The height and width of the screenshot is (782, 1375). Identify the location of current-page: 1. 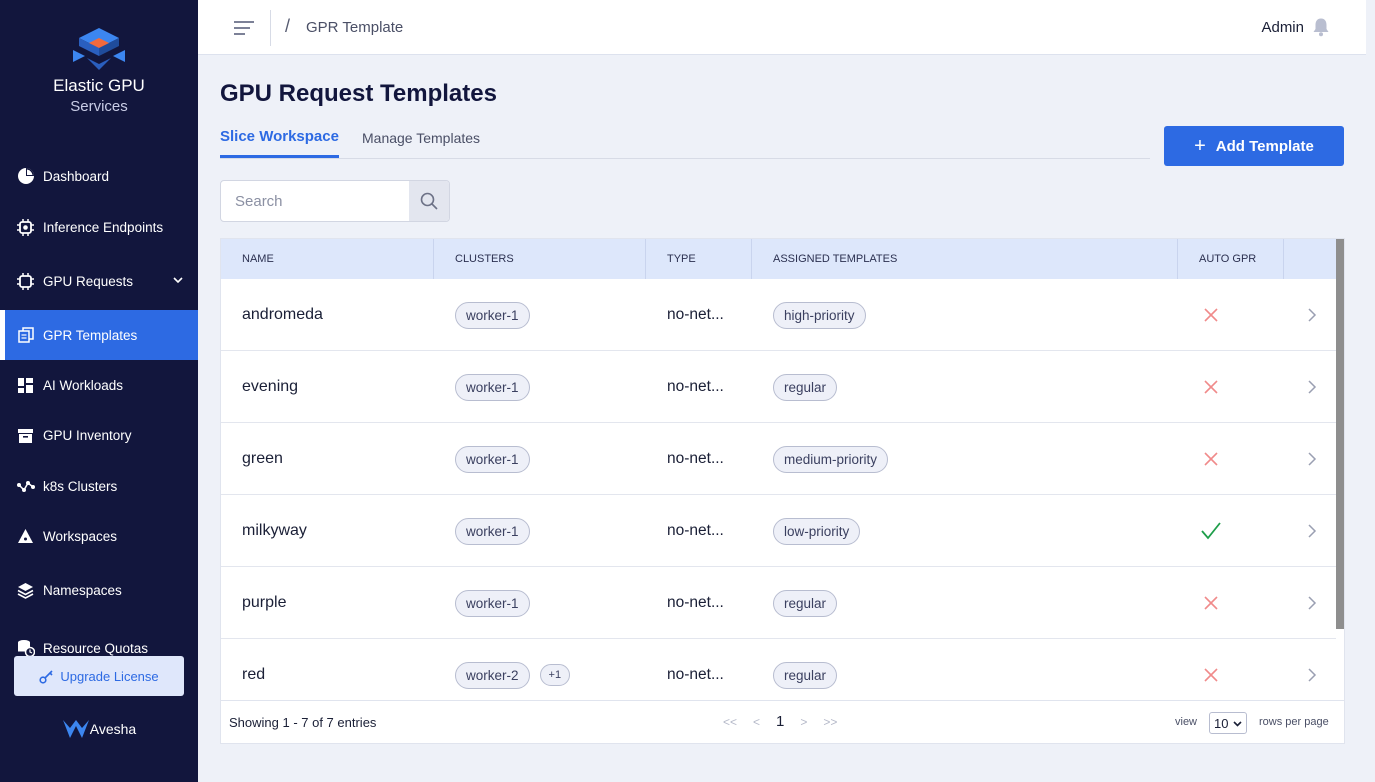
(780, 721).